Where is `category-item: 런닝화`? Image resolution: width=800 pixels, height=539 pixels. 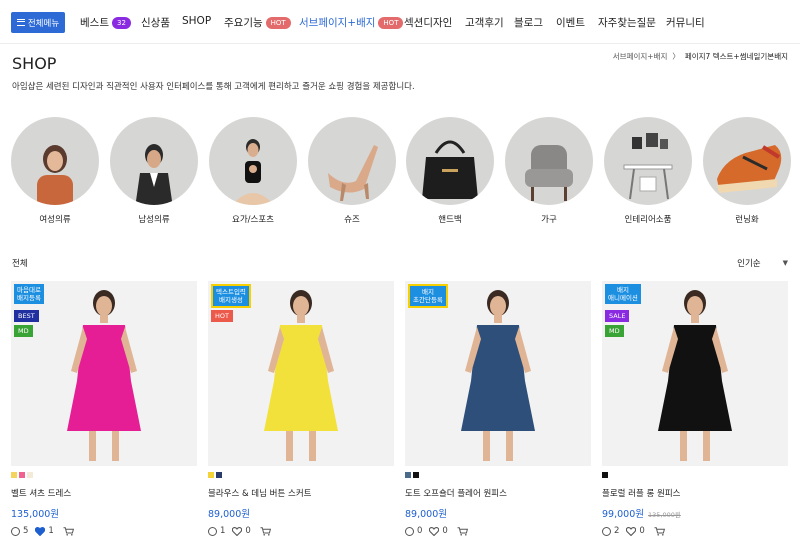 category-item: 런닝화 is located at coordinates (747, 171).